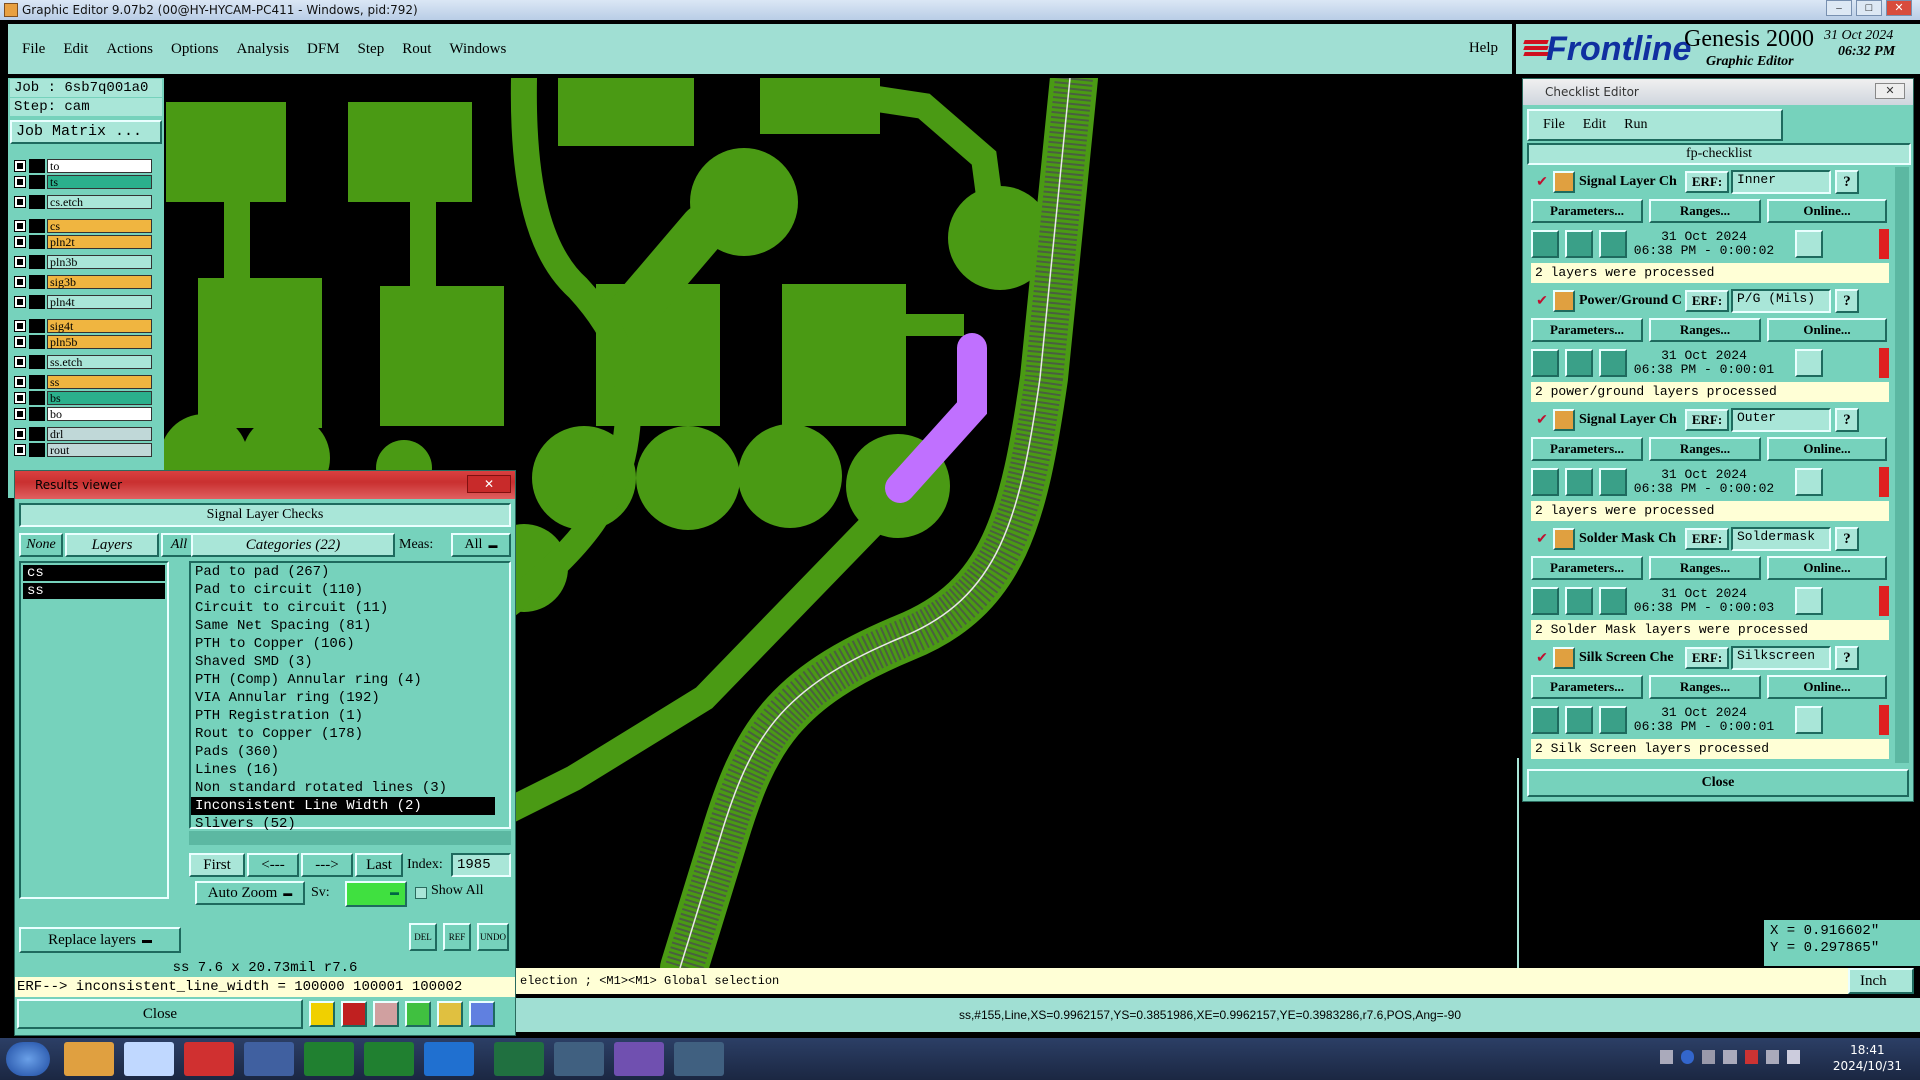 This screenshot has height=1080, width=1920. I want to click on network-icon, so click(1667, 1057).